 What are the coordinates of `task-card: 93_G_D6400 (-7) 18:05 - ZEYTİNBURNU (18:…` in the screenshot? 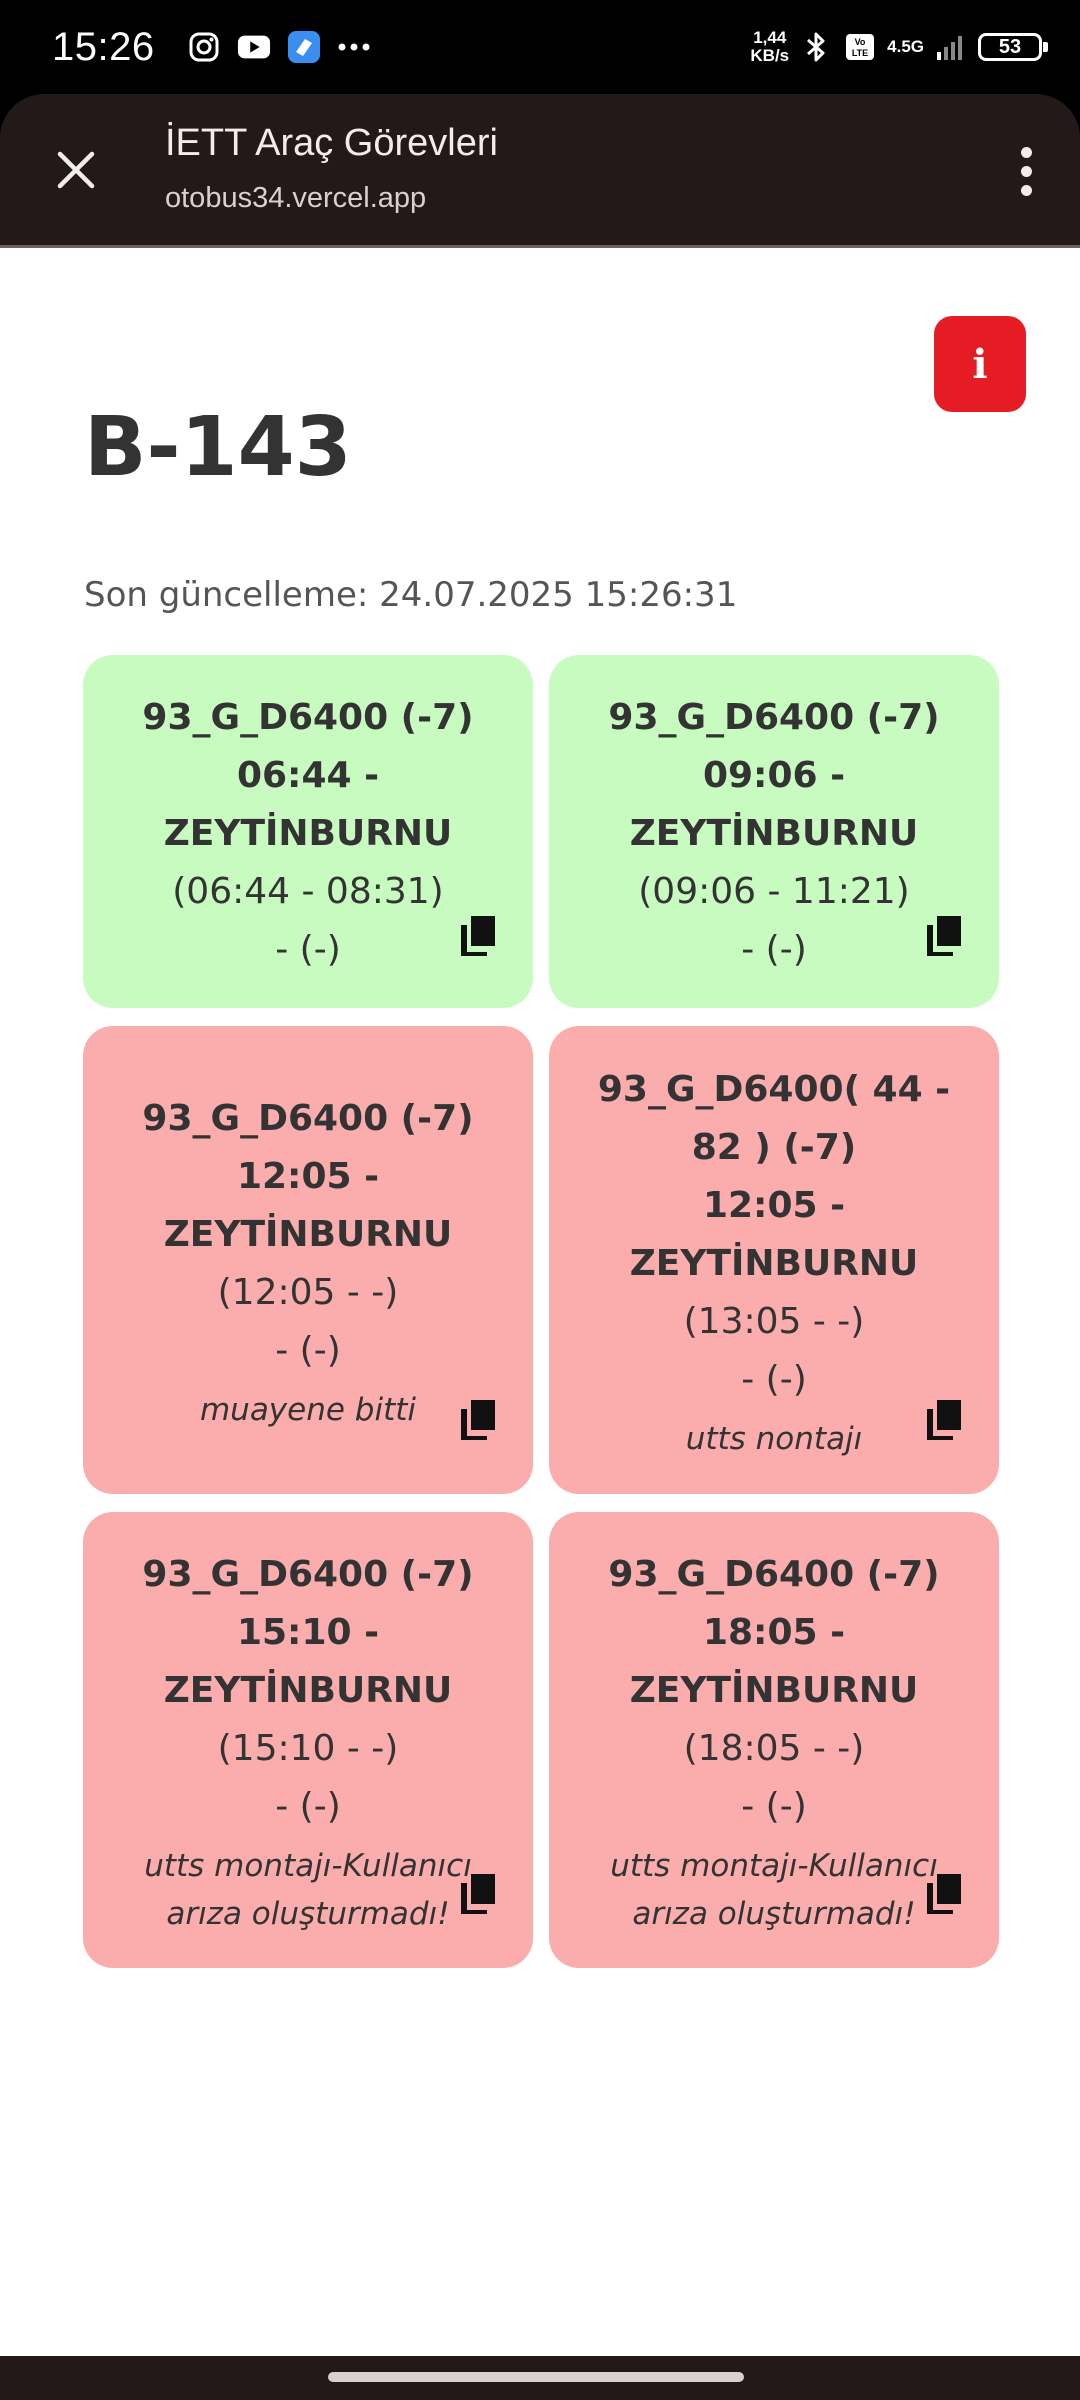 It's located at (774, 1740).